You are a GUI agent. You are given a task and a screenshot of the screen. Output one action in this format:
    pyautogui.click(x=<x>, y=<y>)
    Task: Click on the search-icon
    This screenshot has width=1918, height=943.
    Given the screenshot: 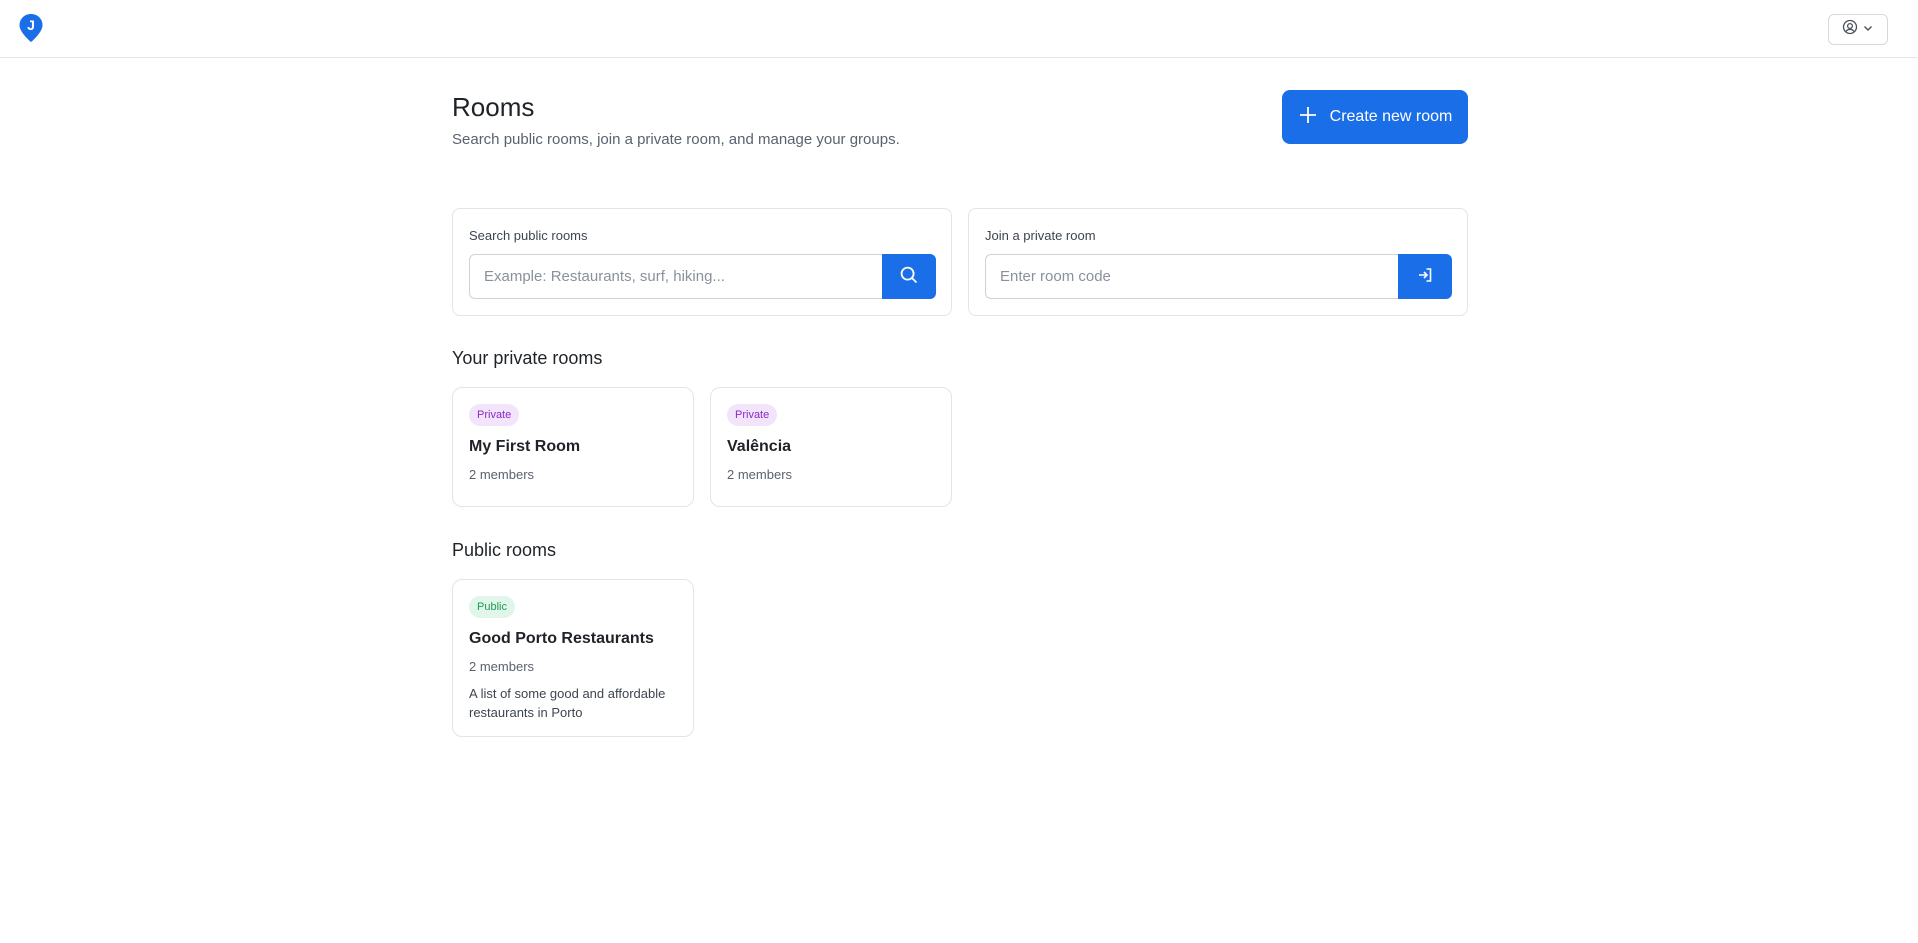 What is the action you would take?
    pyautogui.click(x=909, y=276)
    